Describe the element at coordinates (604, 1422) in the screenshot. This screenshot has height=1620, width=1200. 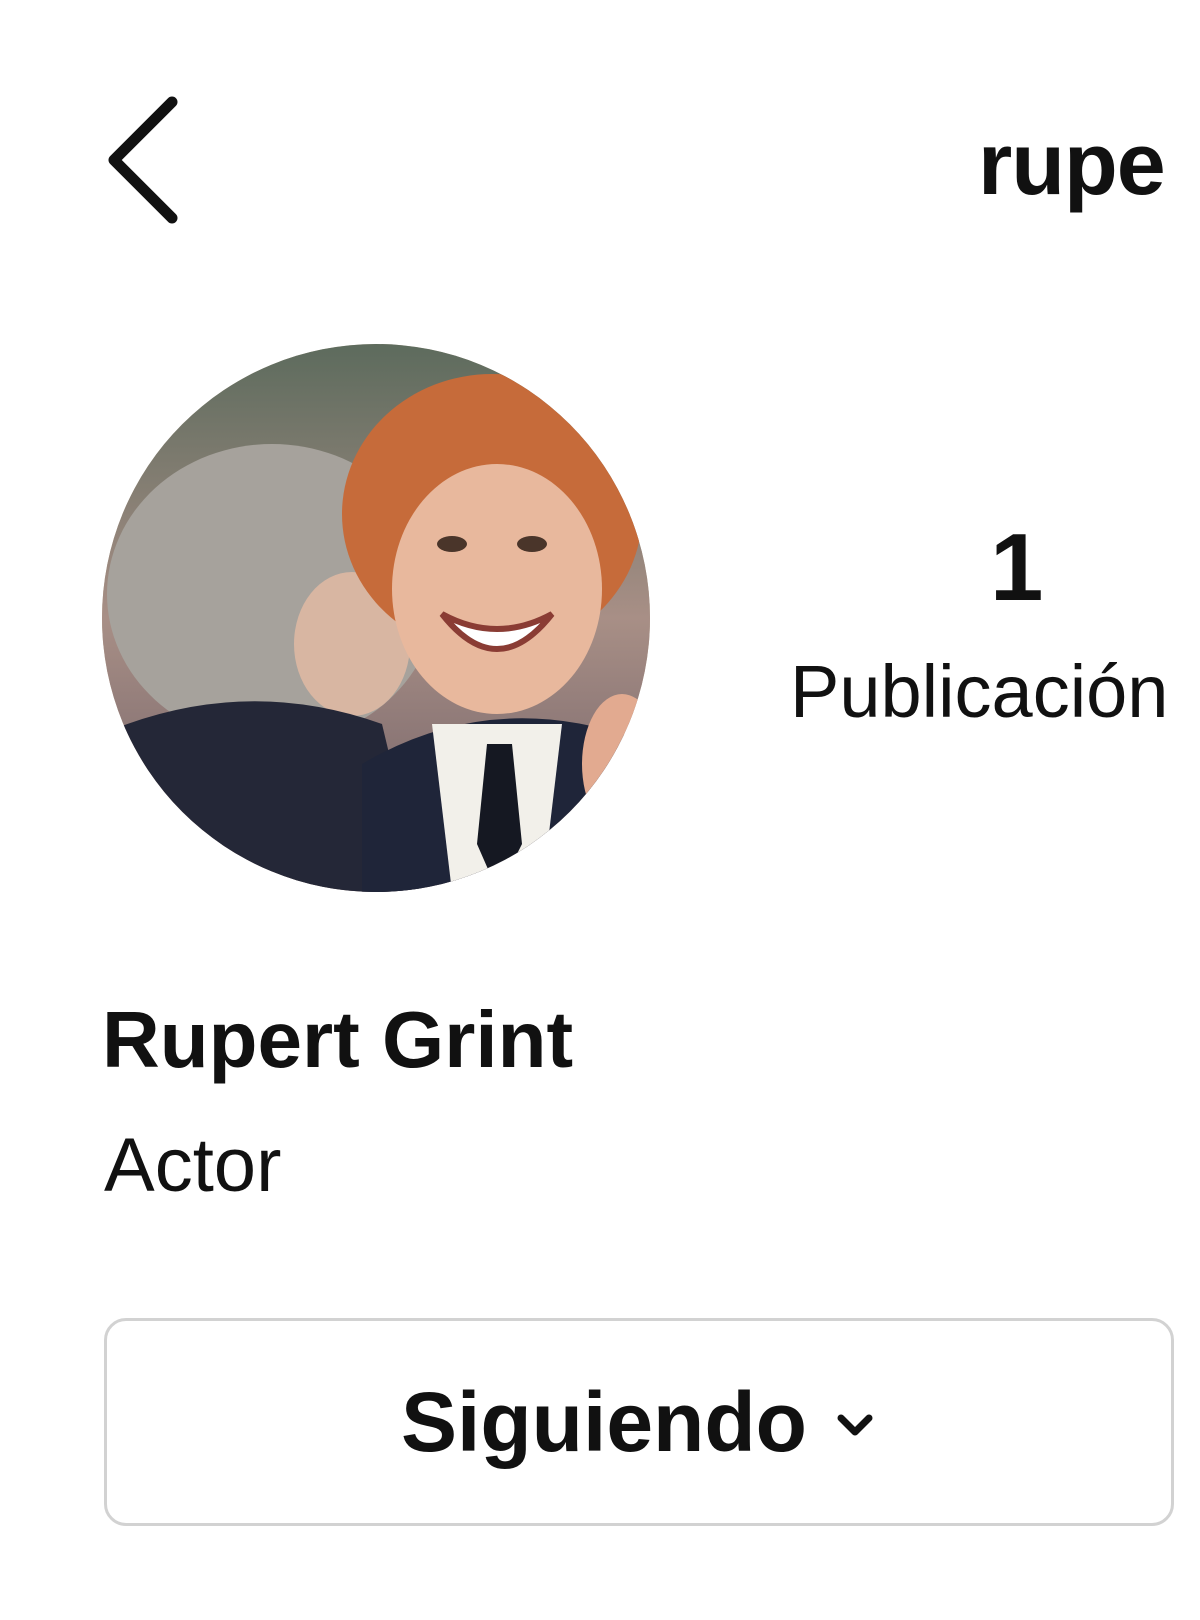
I see `following-button-label: Siguiendo` at that location.